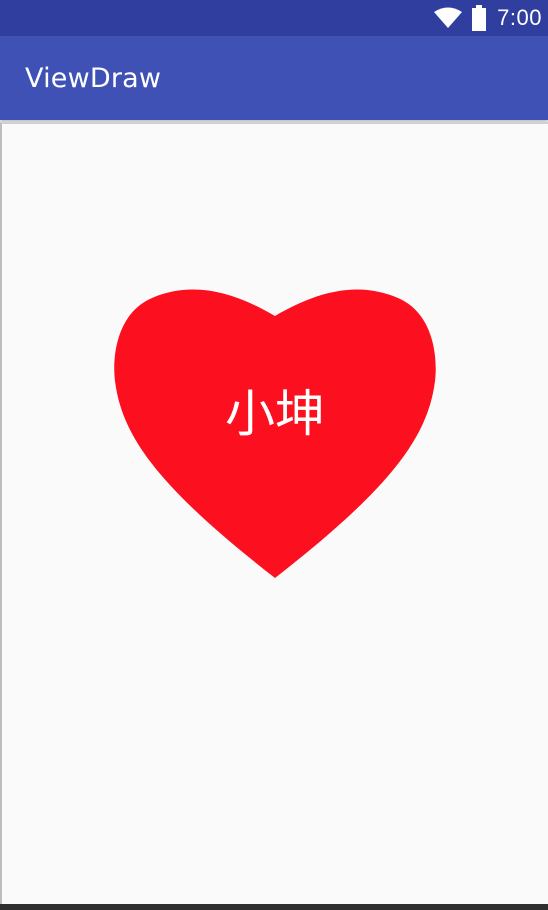 The image size is (548, 910). What do you see at coordinates (448, 18) in the screenshot?
I see `wifi-icon` at bounding box center [448, 18].